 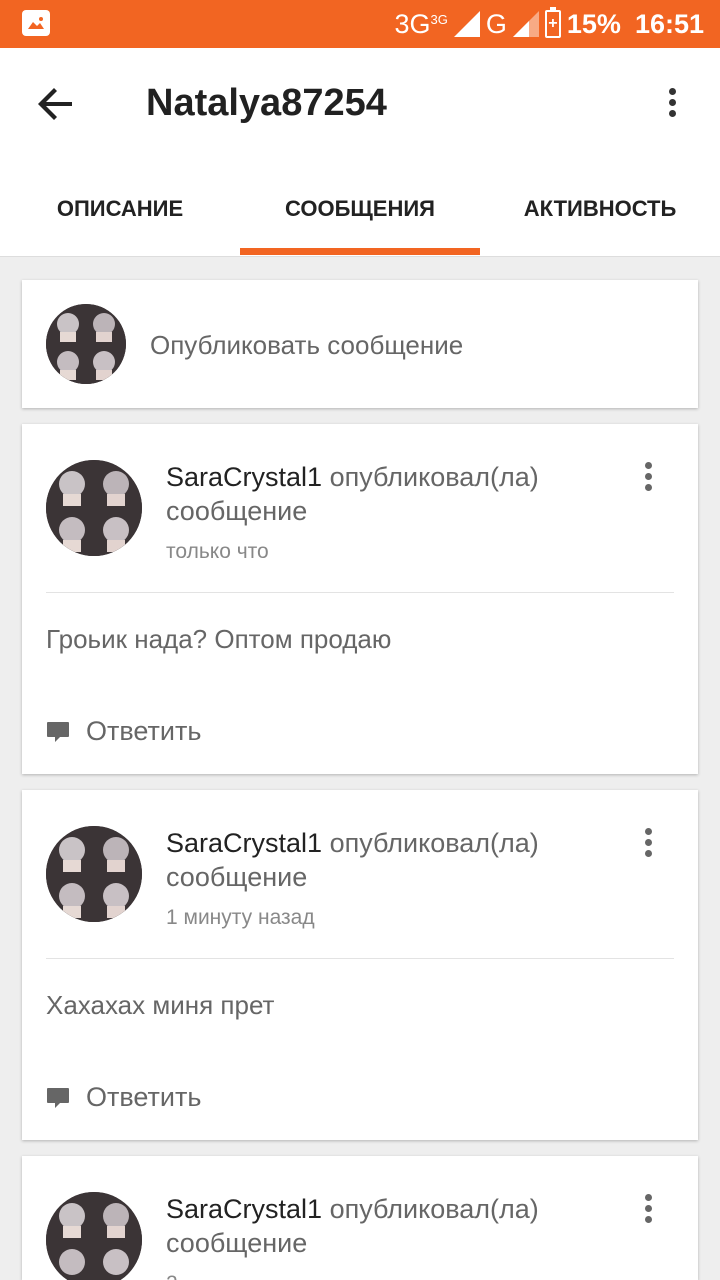 What do you see at coordinates (240, 917) in the screenshot?
I see `post-time: 1 минуту назад` at bounding box center [240, 917].